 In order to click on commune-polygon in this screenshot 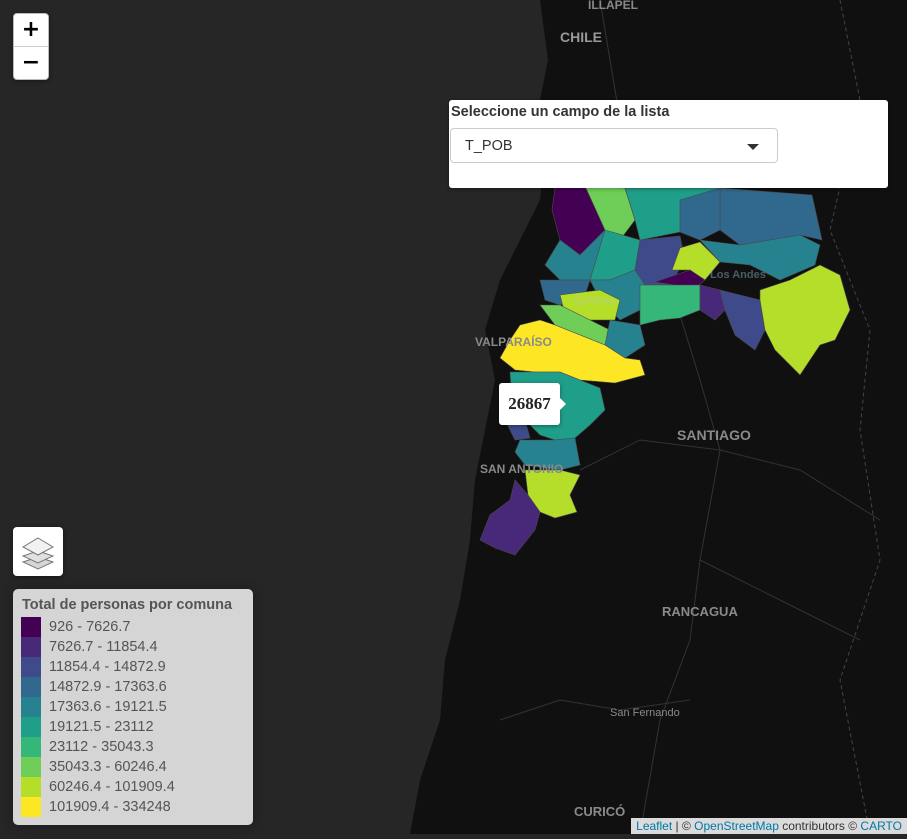, I will do `click(771, 216)`.